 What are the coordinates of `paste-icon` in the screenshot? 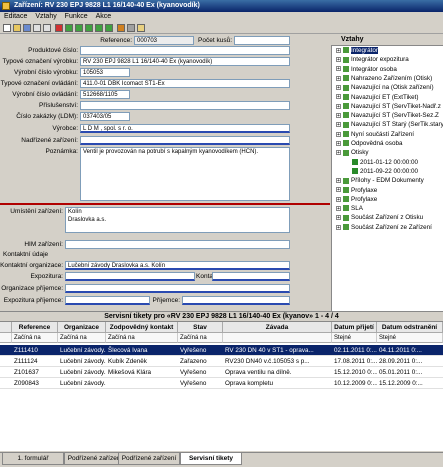 It's located at (47, 28).